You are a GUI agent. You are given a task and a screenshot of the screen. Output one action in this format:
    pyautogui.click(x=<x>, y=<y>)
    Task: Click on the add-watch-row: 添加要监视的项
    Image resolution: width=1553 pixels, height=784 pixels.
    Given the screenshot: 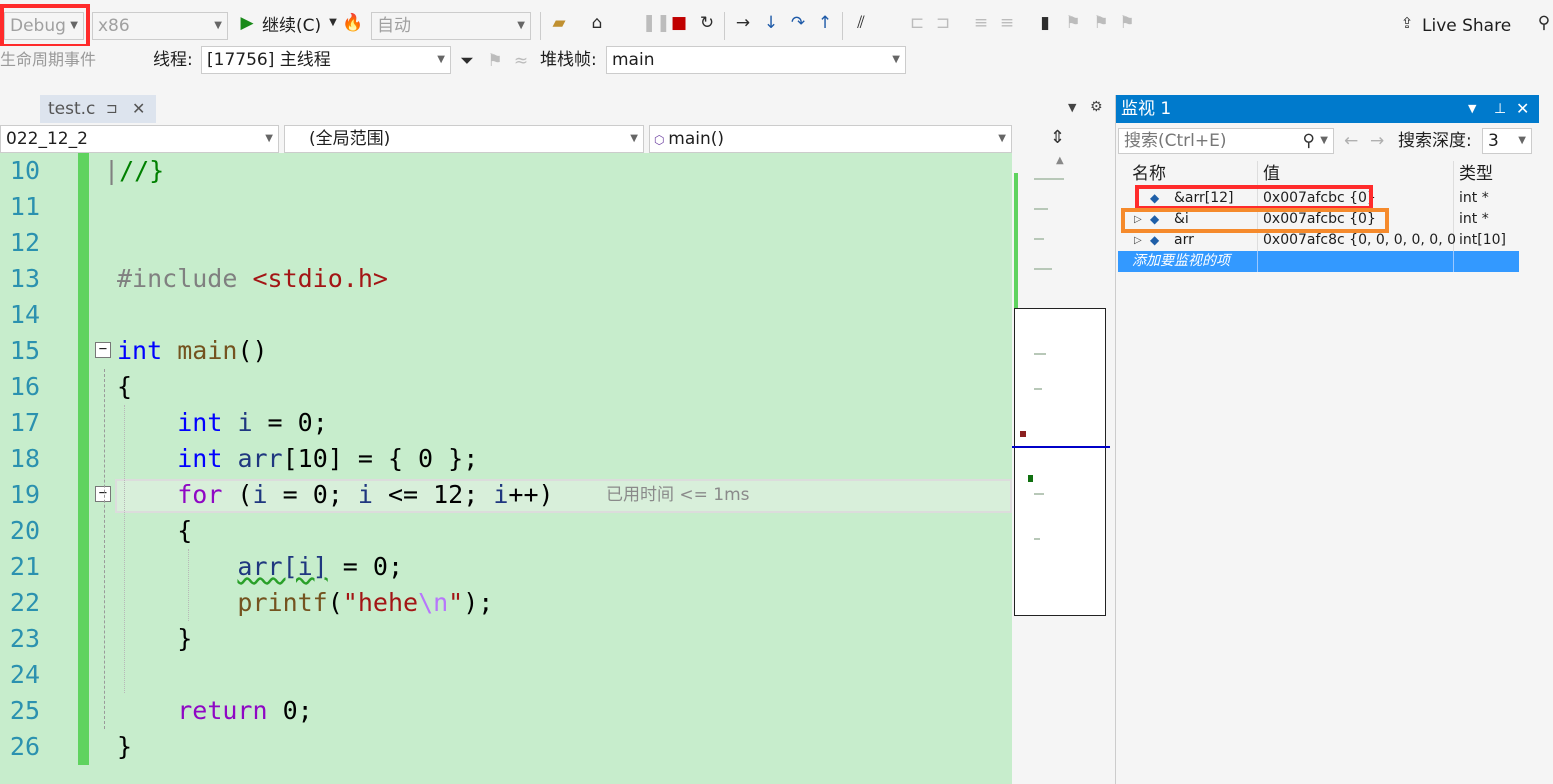 What is the action you would take?
    pyautogui.click(x=1318, y=261)
    